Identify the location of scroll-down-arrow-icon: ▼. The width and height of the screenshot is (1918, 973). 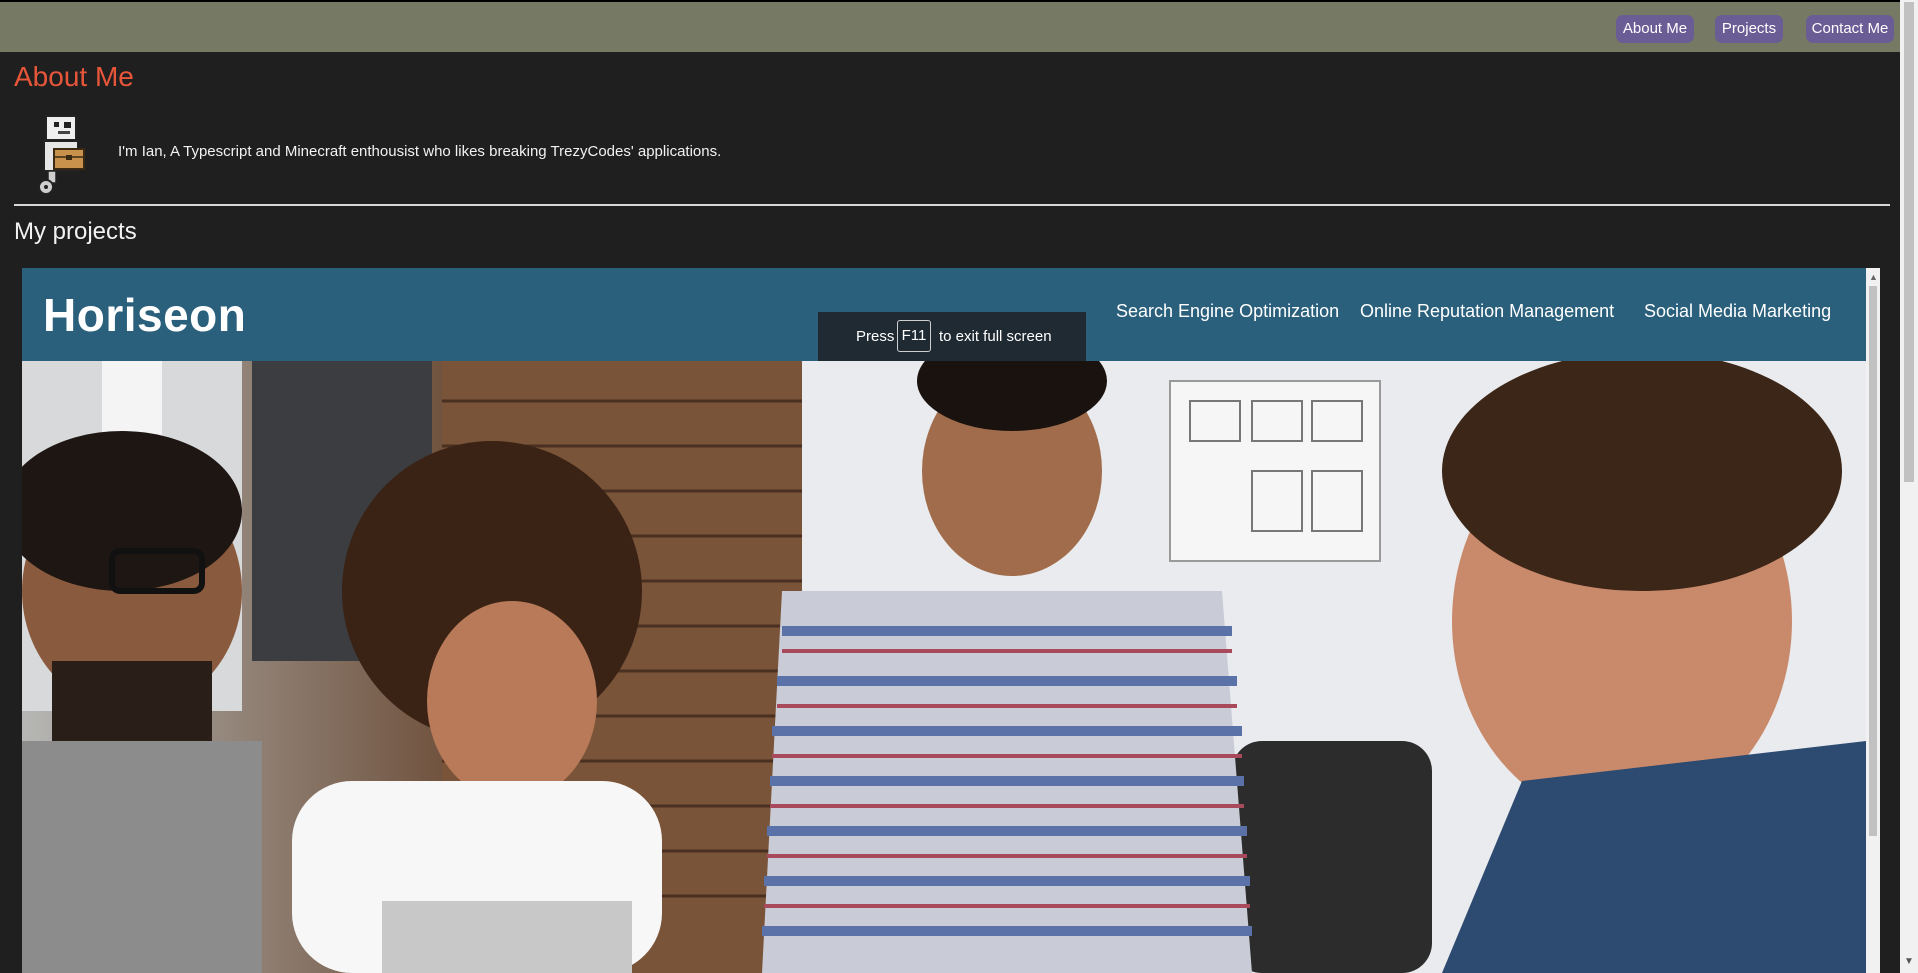
(1909, 961).